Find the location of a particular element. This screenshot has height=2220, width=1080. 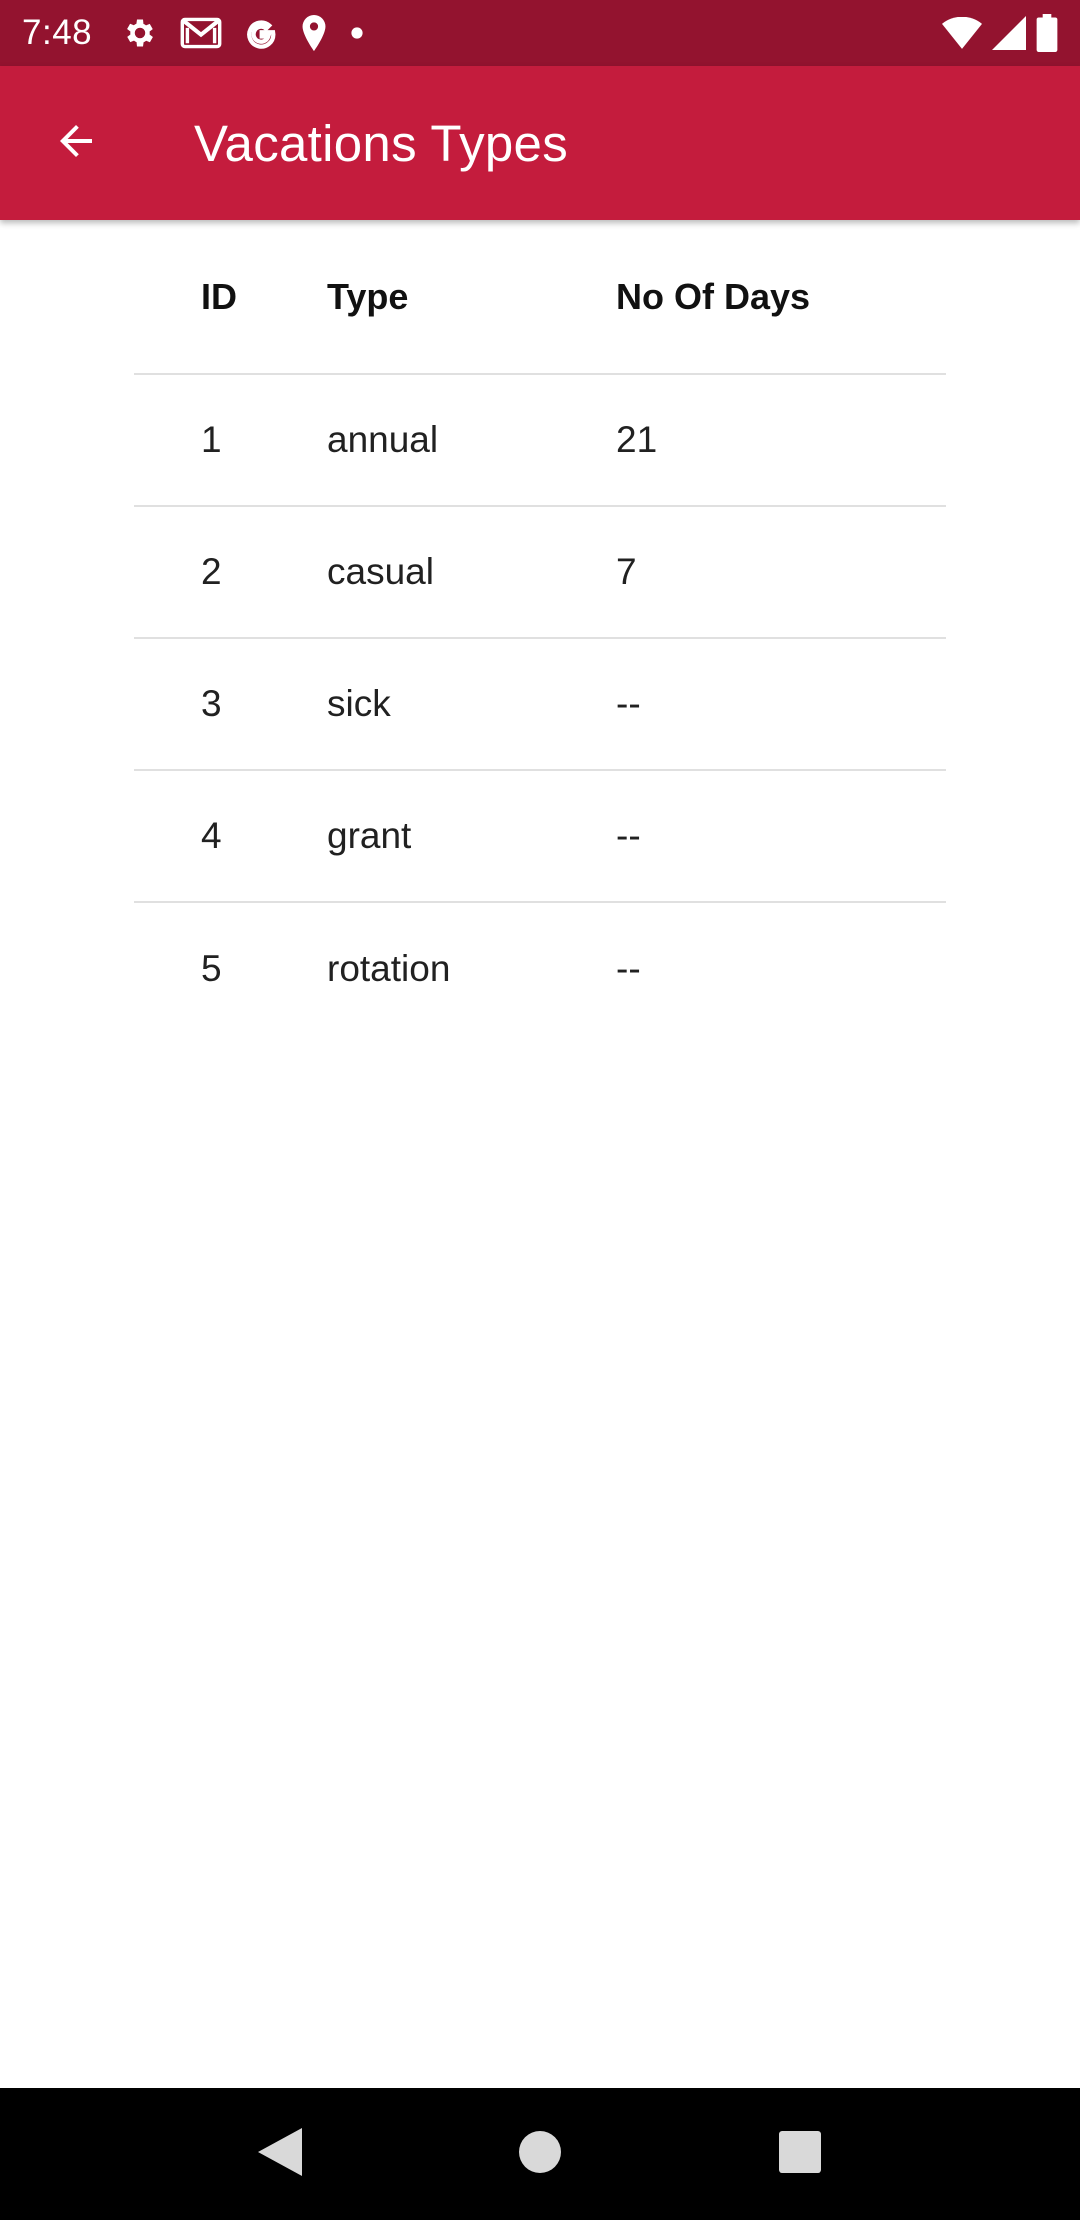

back-triangle-icon is located at coordinates (280, 2154).